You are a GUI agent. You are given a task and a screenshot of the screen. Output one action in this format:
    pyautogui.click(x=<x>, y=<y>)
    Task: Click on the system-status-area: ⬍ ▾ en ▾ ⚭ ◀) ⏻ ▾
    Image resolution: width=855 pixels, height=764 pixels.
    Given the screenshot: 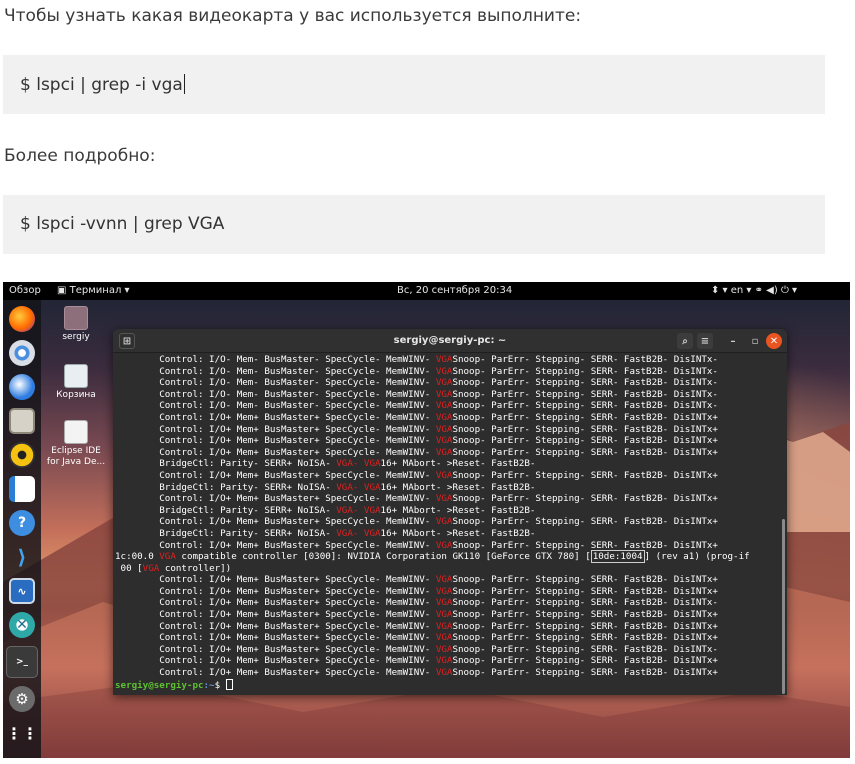 What is the action you would take?
    pyautogui.click(x=754, y=290)
    